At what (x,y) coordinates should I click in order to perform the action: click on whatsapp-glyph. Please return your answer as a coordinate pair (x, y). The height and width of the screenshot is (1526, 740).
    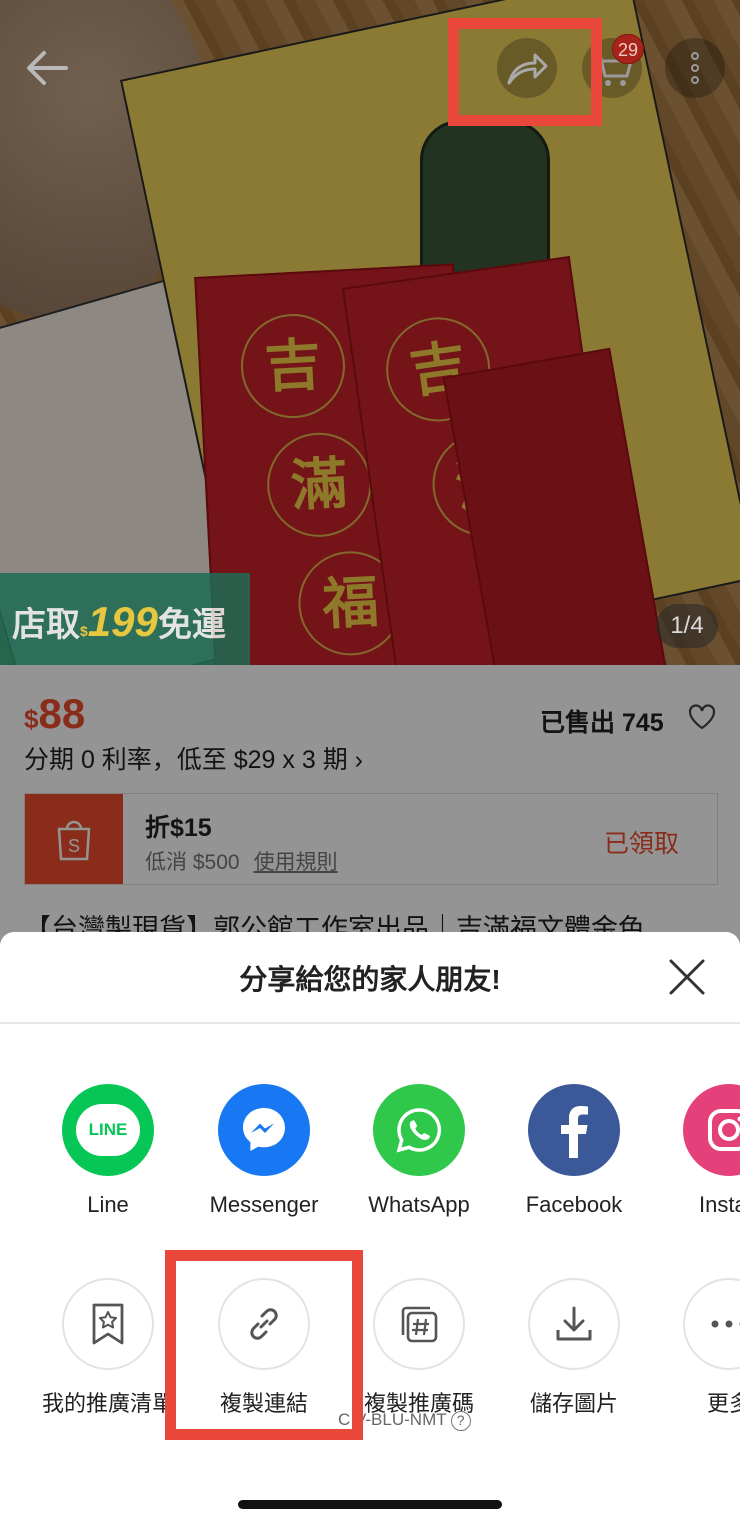
    Looking at the image, I should click on (419, 1130).